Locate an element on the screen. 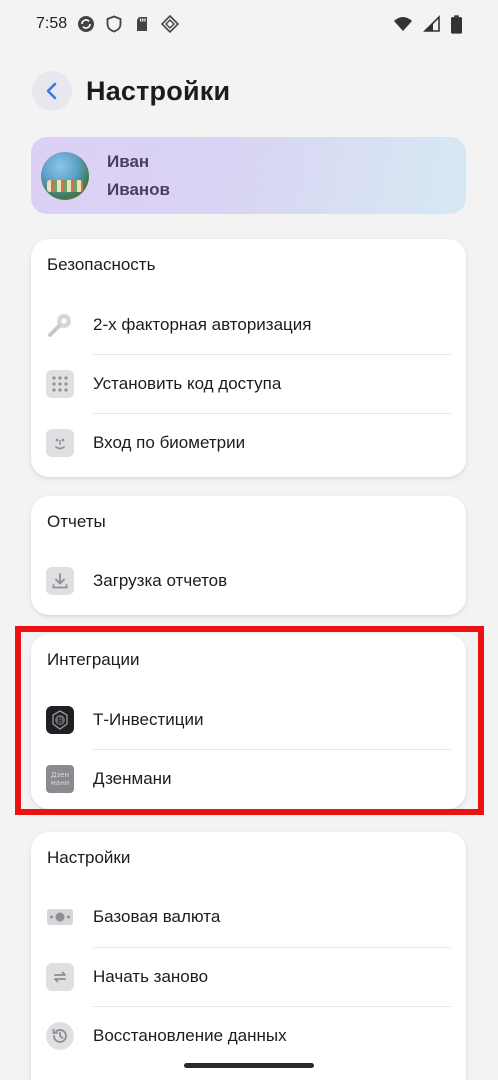  t-invest-item: ₿ Т-Инвестиции is located at coordinates (248, 719).